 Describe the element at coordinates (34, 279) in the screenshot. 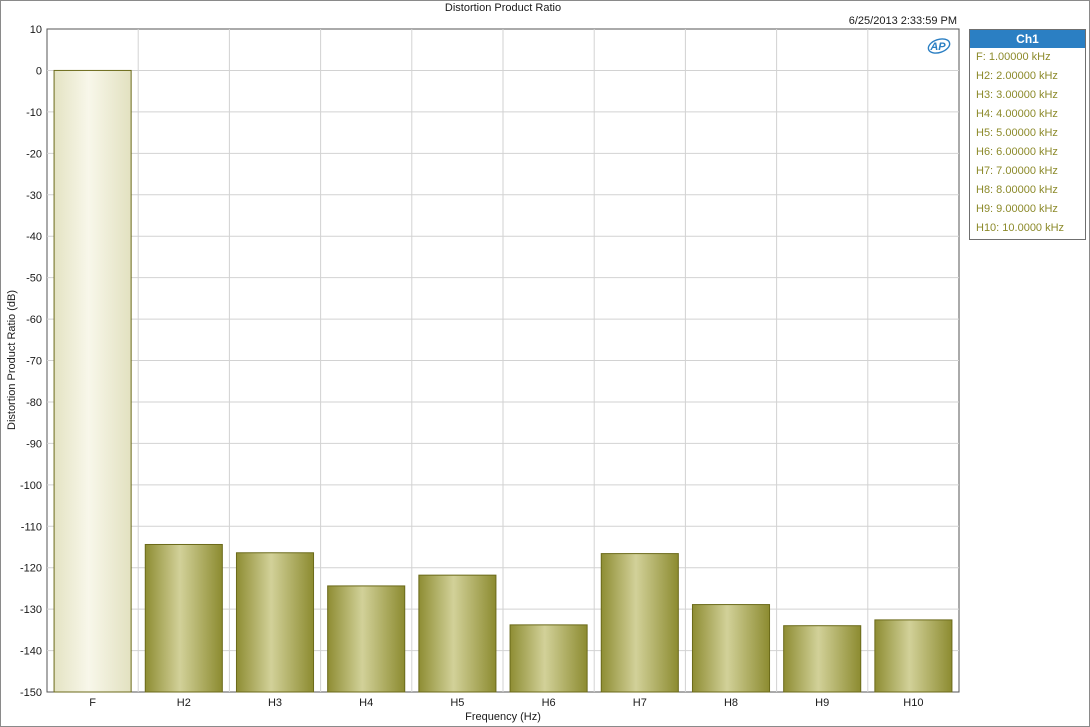

I see `y-tick-label: -50` at that location.